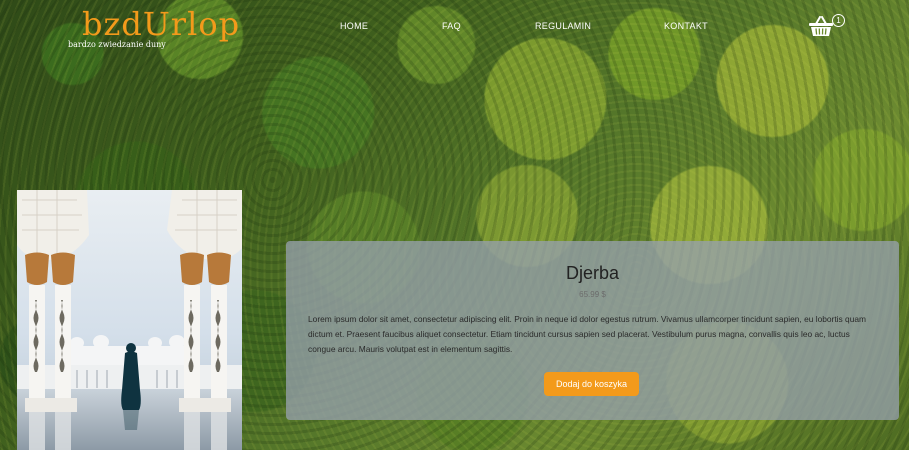 Image resolution: width=909 pixels, height=450 pixels. I want to click on main-nav: HOME FAQ REGULAMIN KONTAKT, so click(454, 28).